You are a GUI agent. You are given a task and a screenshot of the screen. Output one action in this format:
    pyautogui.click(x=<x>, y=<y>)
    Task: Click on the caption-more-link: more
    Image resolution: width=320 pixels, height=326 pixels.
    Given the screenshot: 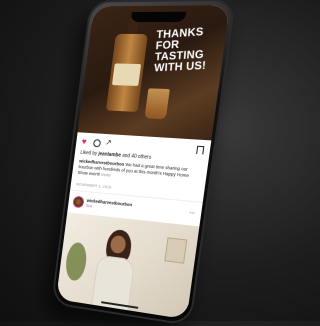 What is the action you would take?
    pyautogui.click(x=106, y=175)
    